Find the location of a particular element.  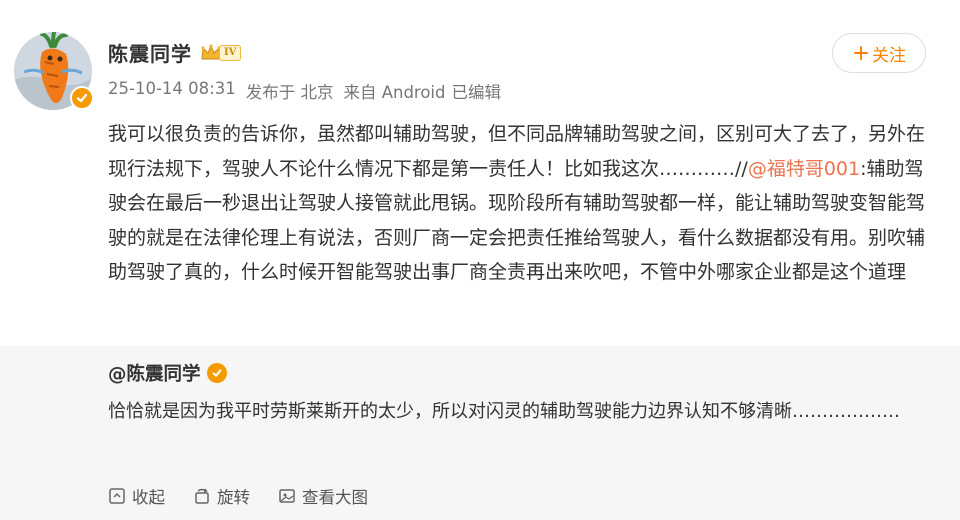

post-source: 来自 Android is located at coordinates (394, 92).